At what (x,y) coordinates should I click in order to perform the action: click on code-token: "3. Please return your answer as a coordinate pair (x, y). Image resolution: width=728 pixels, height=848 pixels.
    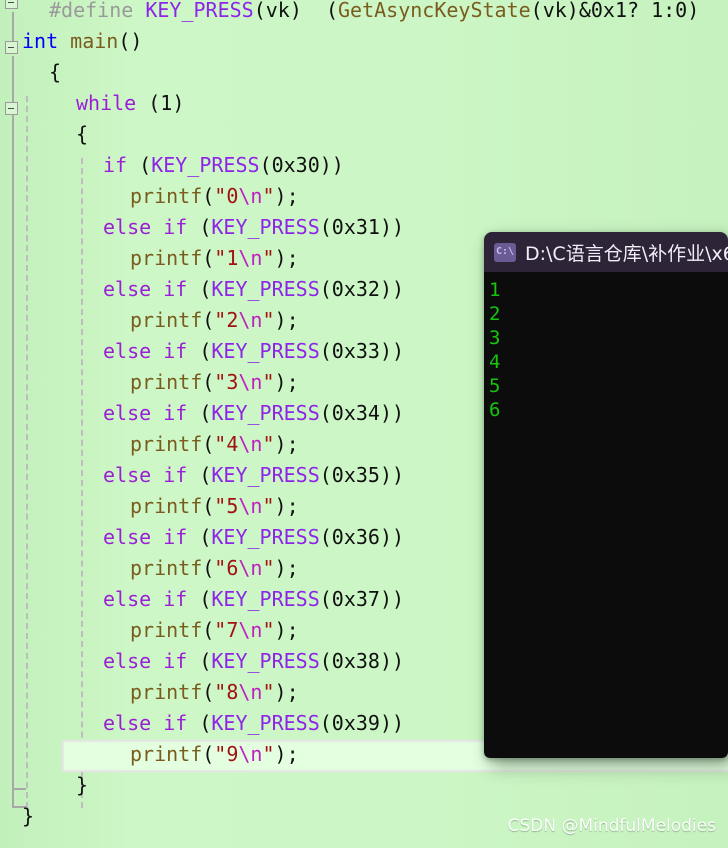
    Looking at the image, I should click on (226, 382).